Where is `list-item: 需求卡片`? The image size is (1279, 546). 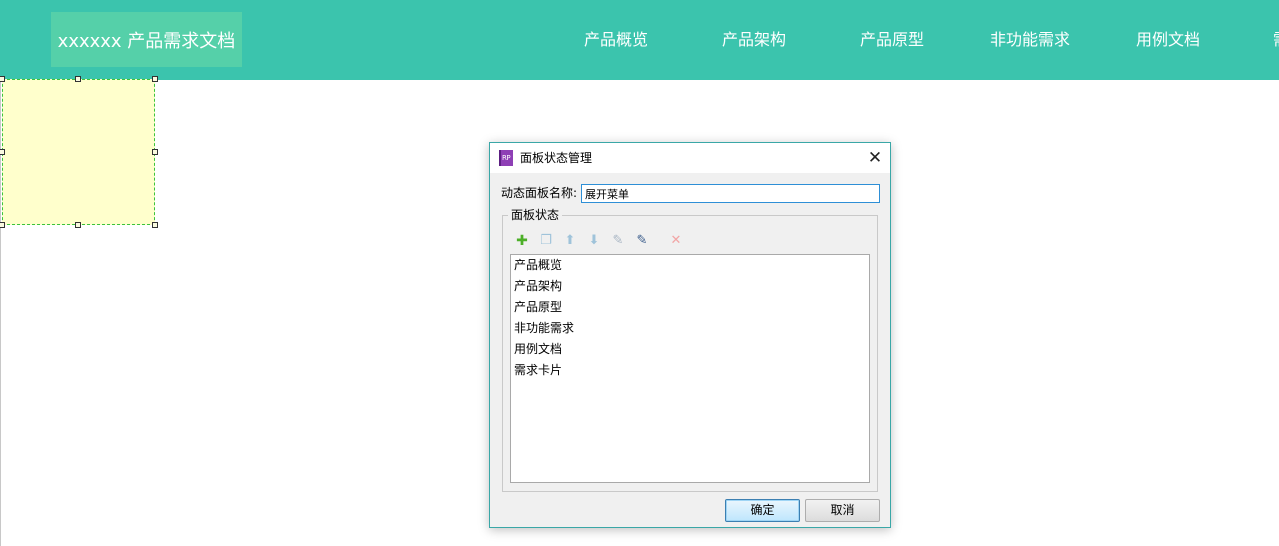 list-item: 需求卡片 is located at coordinates (538, 370).